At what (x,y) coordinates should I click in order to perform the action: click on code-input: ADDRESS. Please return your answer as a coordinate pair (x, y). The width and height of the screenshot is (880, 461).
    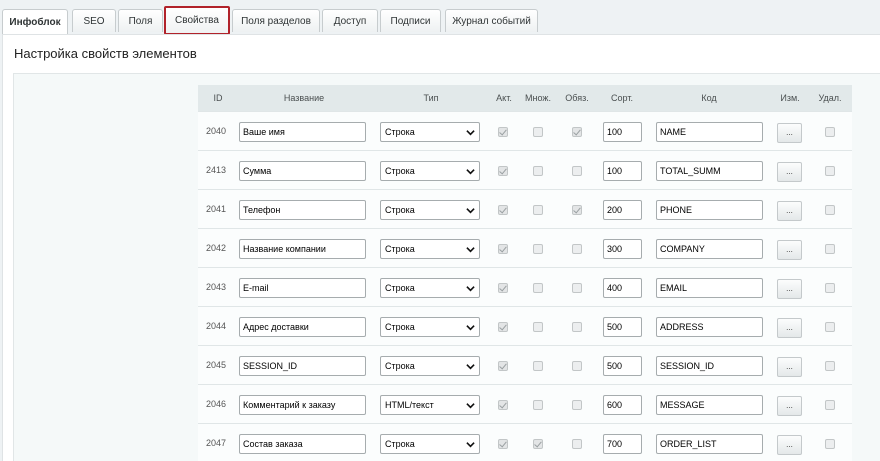
    Looking at the image, I should click on (709, 327).